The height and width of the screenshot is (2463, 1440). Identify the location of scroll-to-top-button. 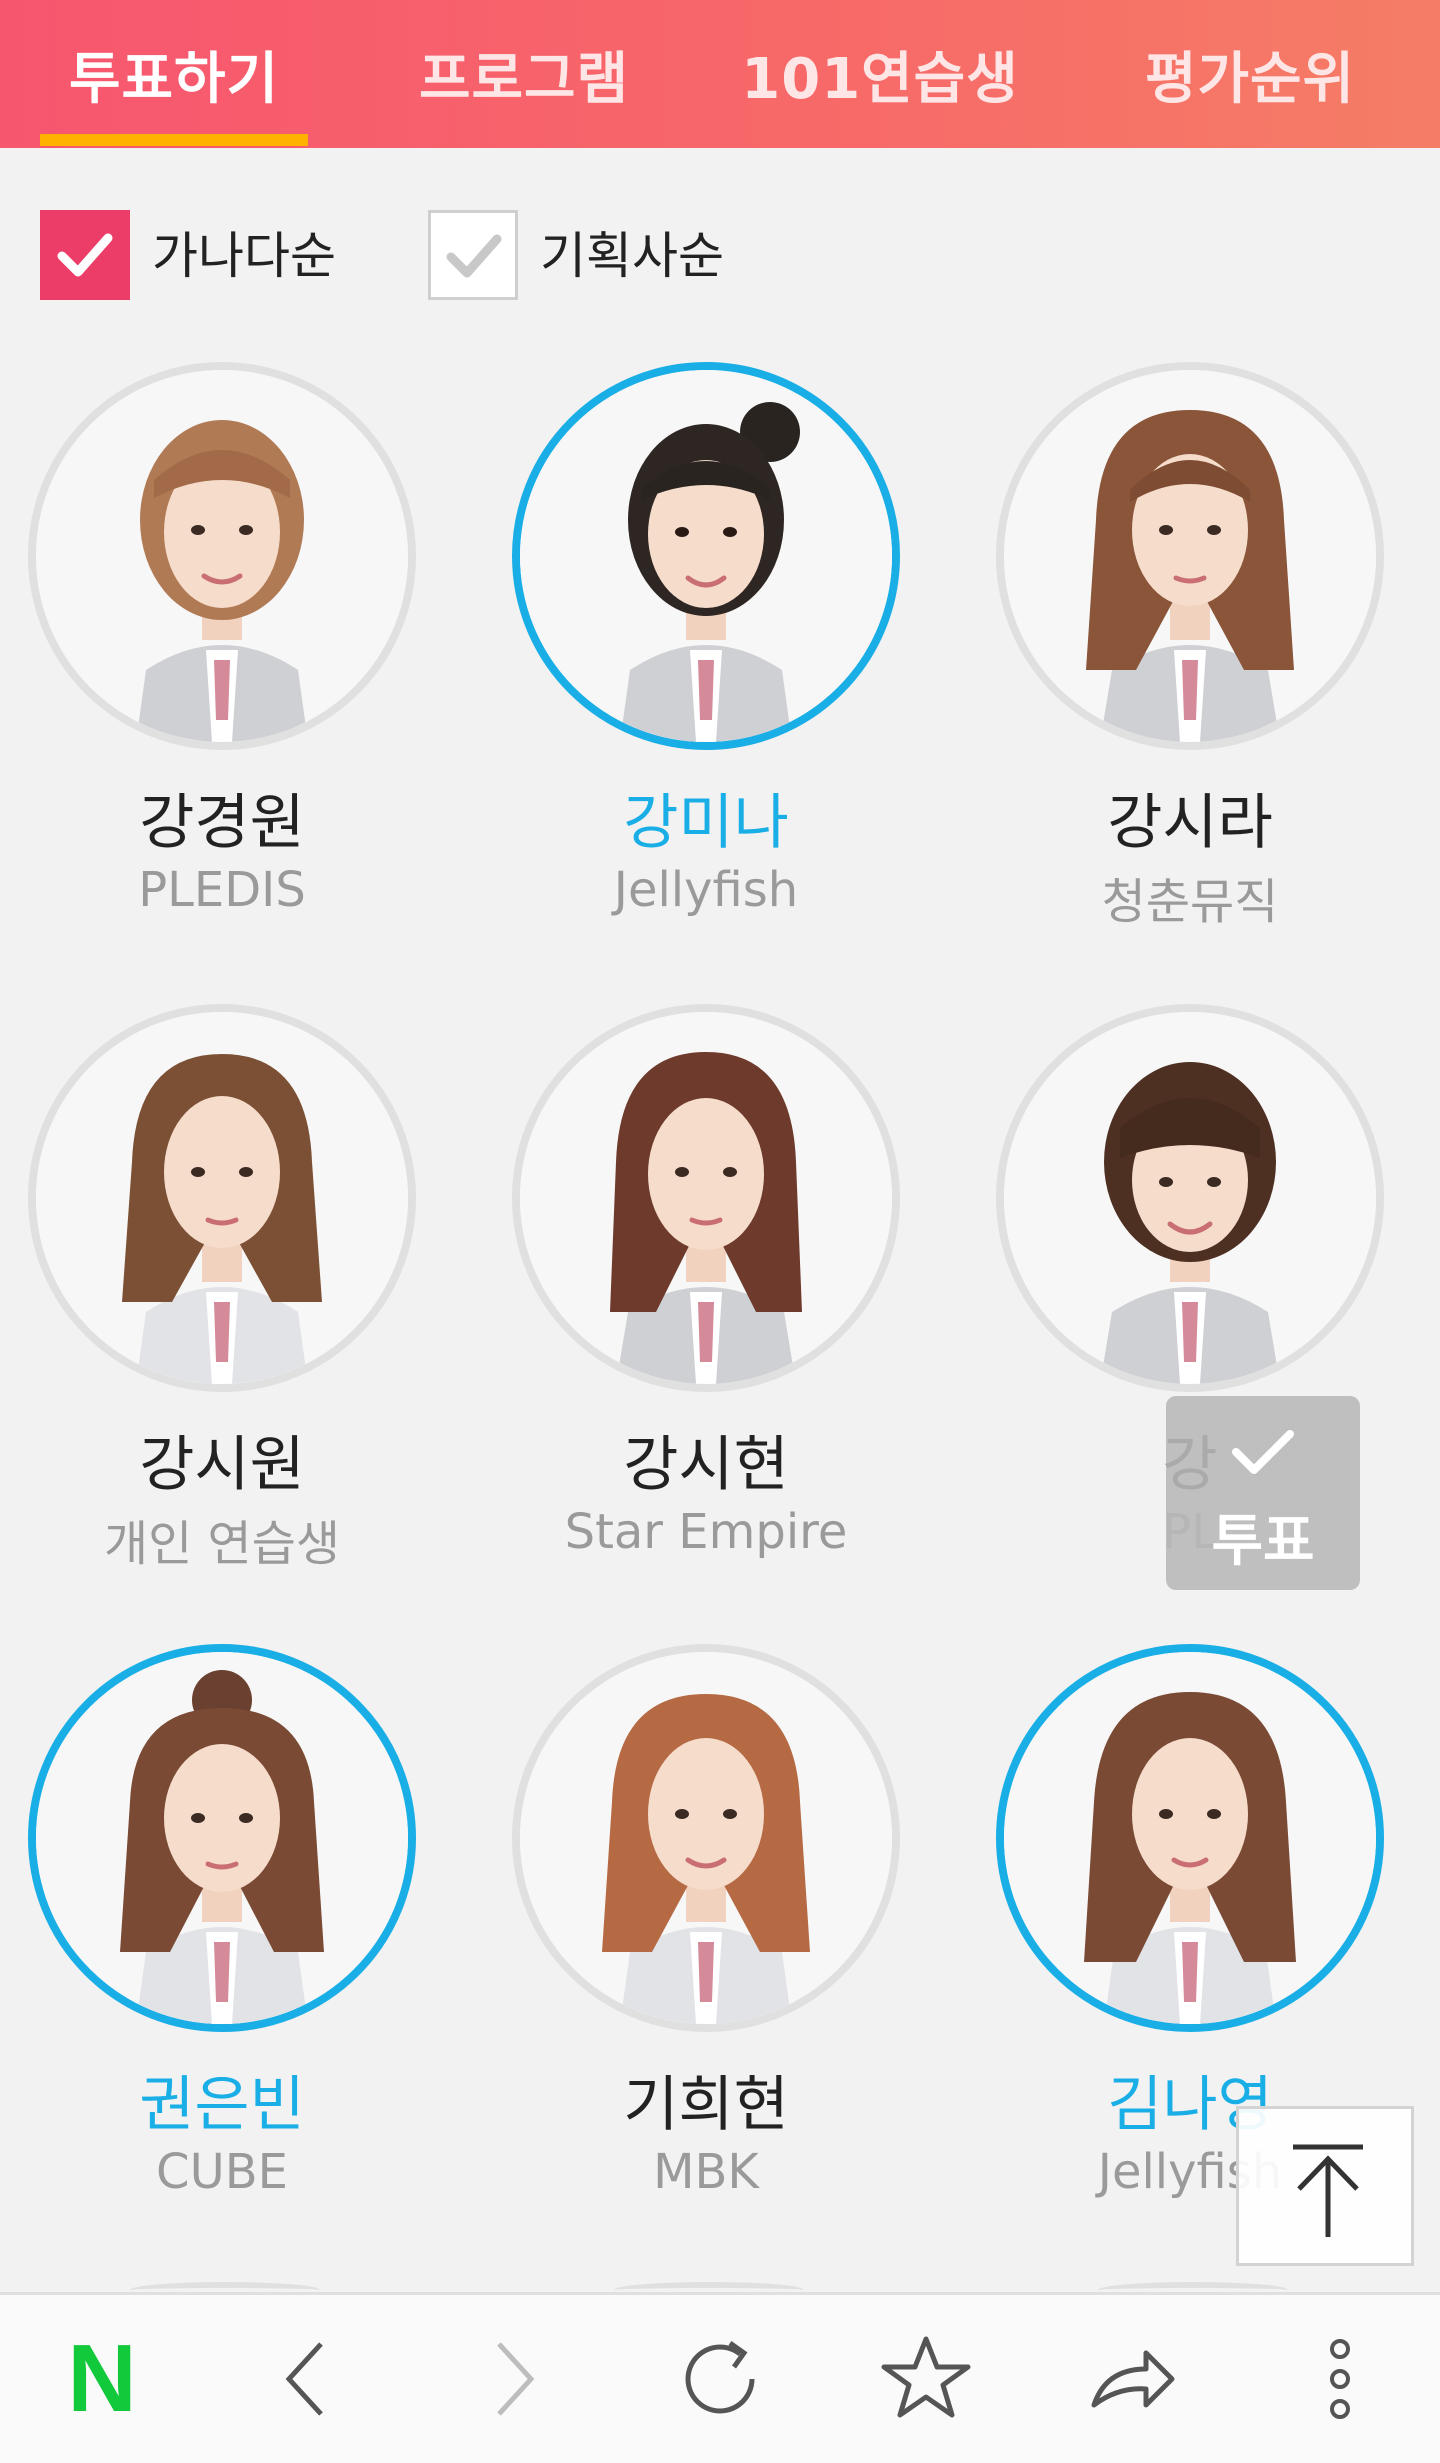
(1325, 2186).